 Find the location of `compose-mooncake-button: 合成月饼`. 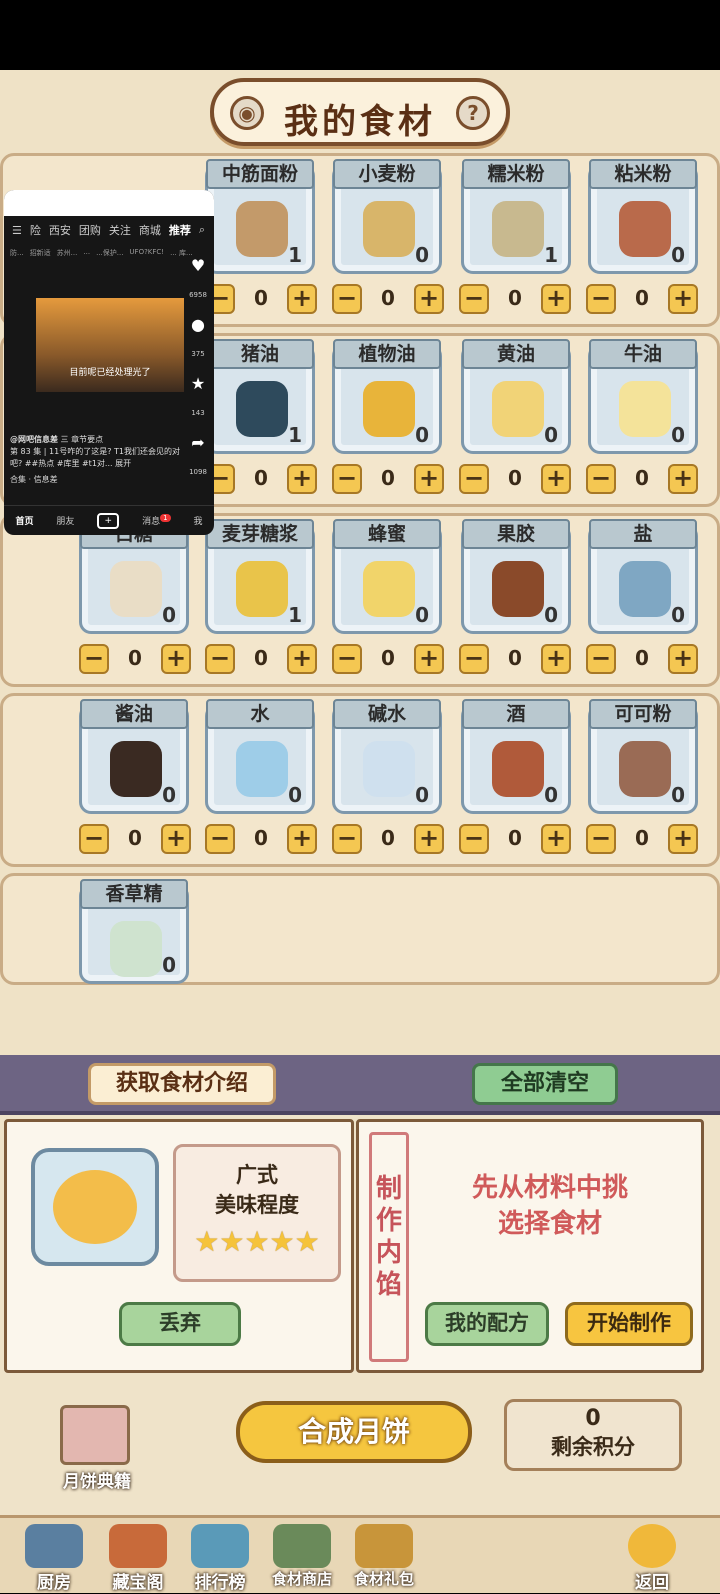

compose-mooncake-button: 合成月饼 is located at coordinates (354, 1432).